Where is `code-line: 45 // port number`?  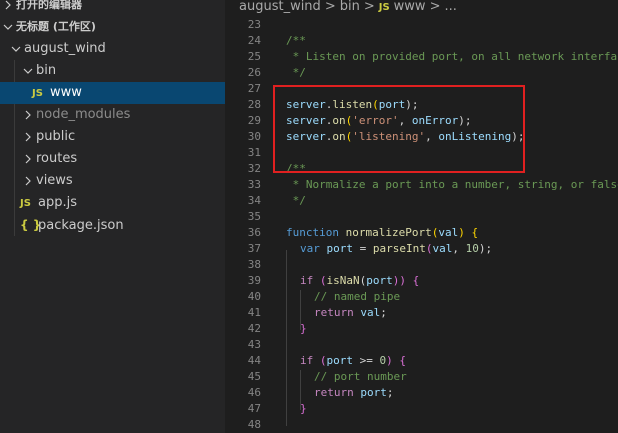
code-line: 45 // port number is located at coordinates (421, 377).